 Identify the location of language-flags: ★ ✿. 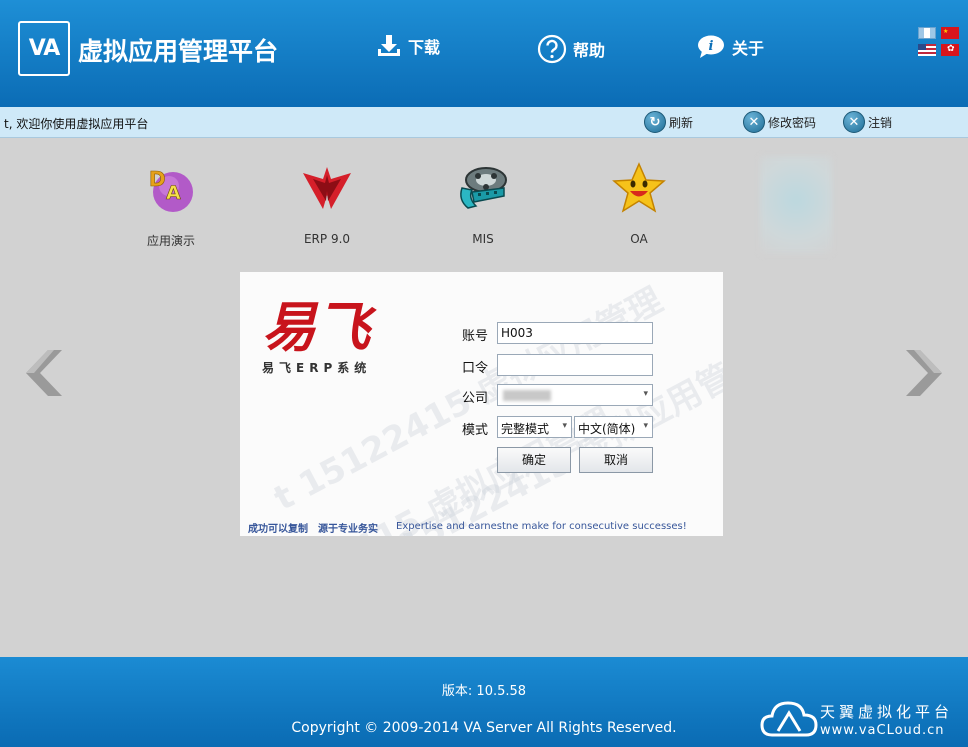
(939, 43).